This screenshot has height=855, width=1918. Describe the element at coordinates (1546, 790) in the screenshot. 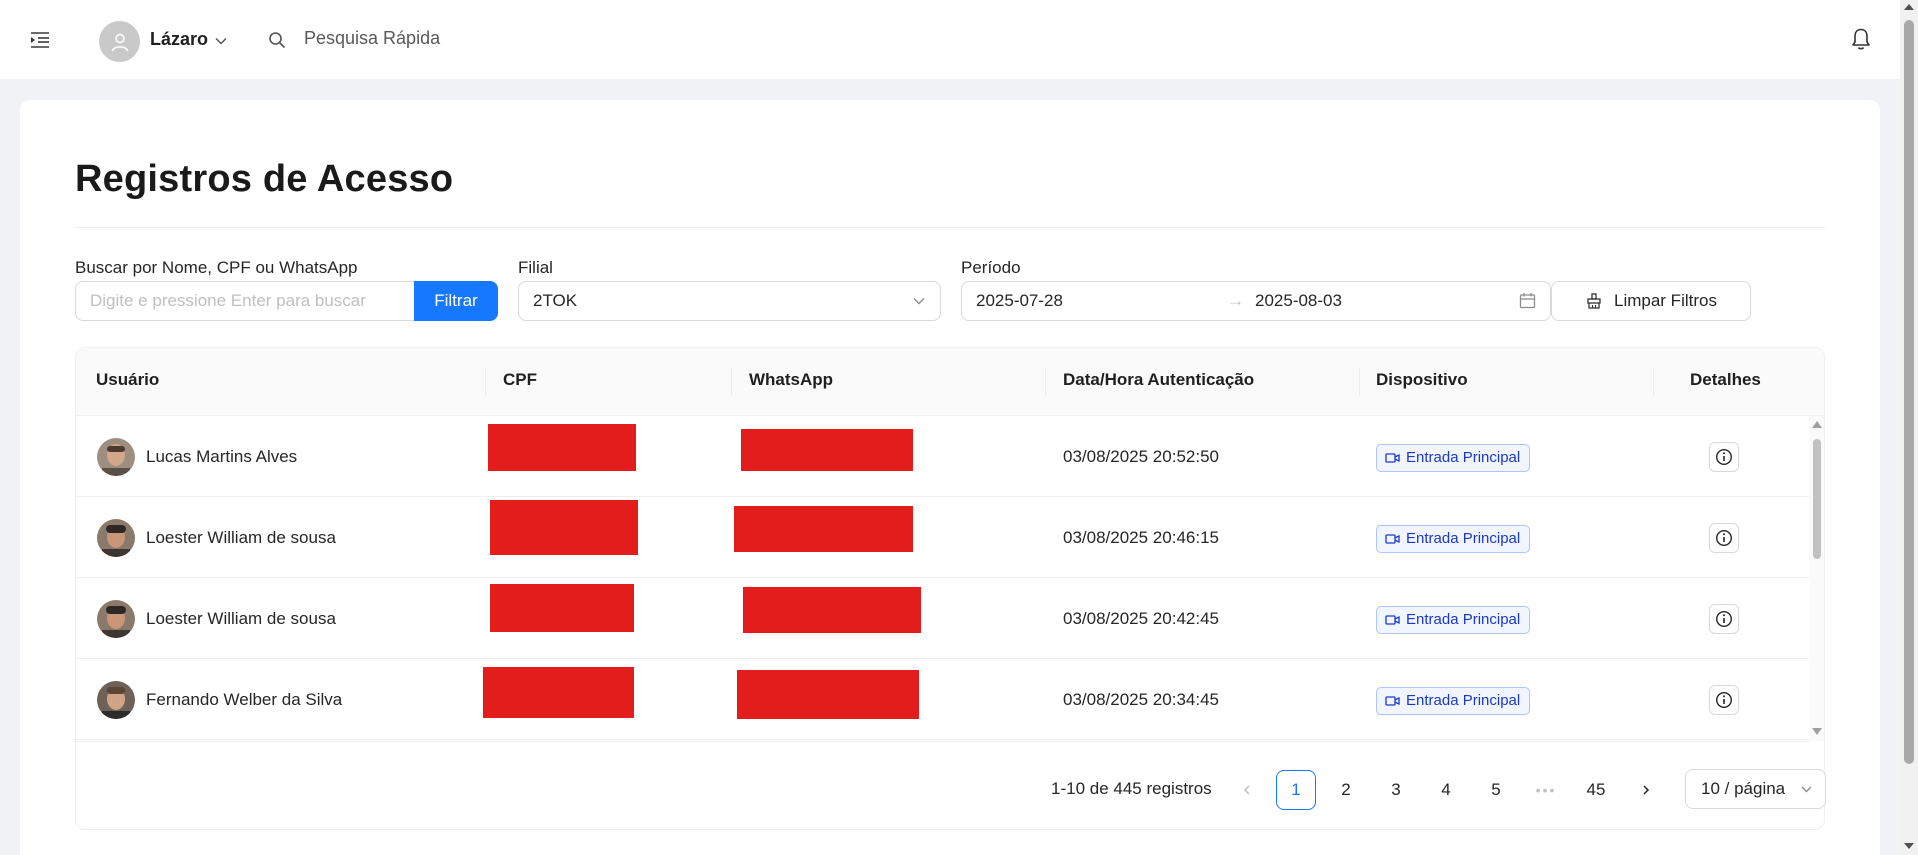

I see `jump-next-ellipsis: •••` at that location.